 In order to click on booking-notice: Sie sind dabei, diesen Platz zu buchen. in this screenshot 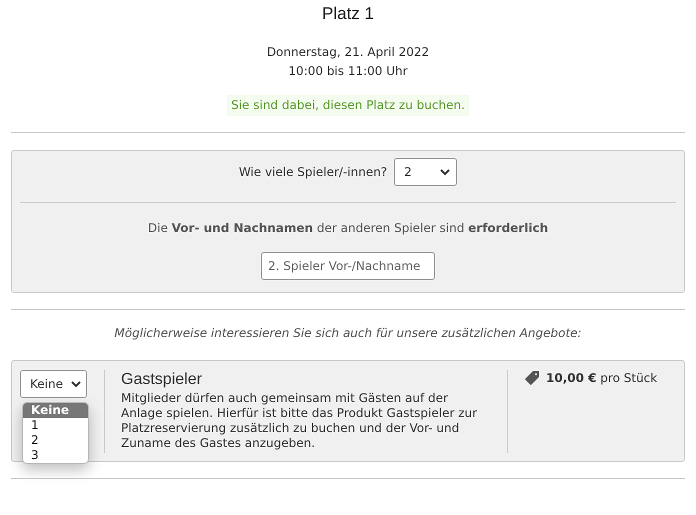, I will do `click(348, 105)`.